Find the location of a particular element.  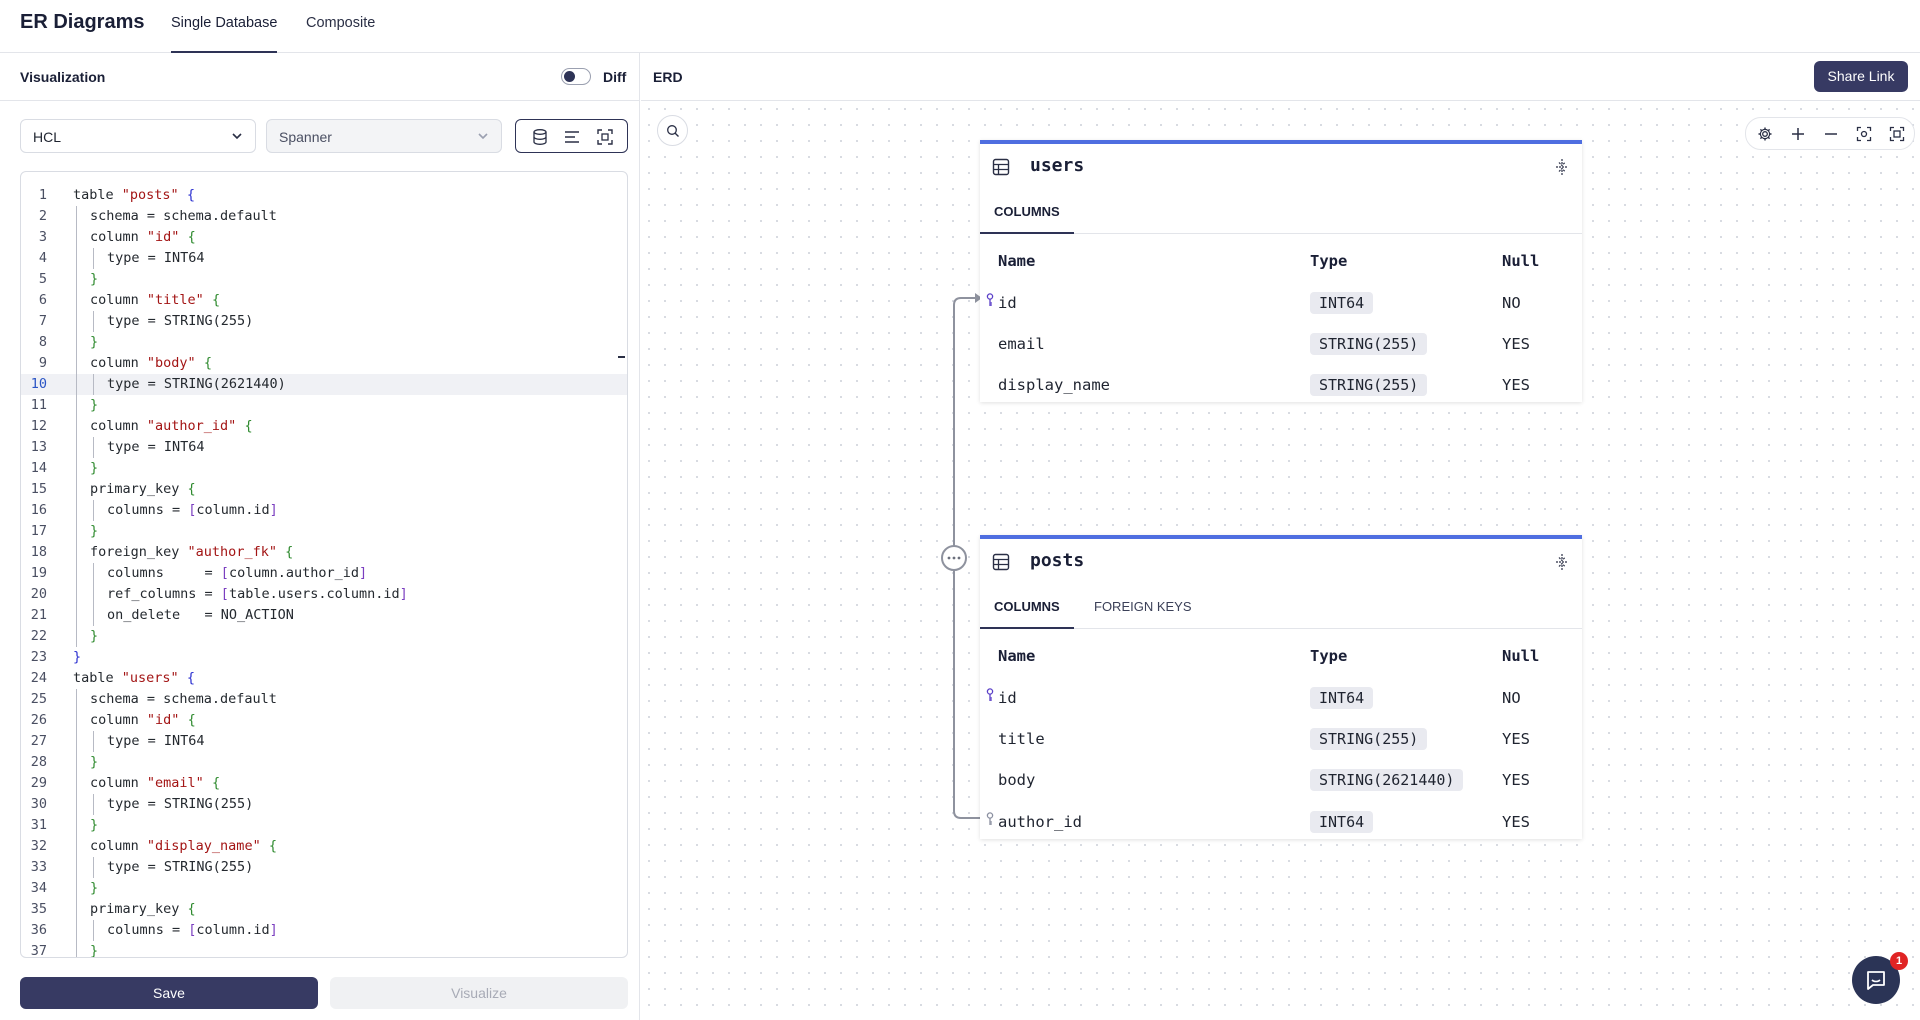

code-line: 33 type = STRING(255) is located at coordinates (324, 867).